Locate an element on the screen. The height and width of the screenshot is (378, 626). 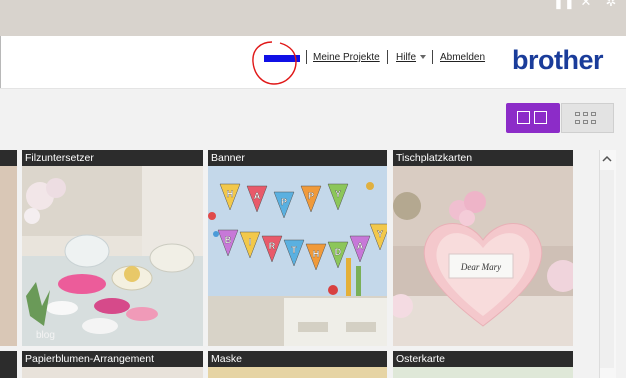
card-image-mask is located at coordinates (297, 372).